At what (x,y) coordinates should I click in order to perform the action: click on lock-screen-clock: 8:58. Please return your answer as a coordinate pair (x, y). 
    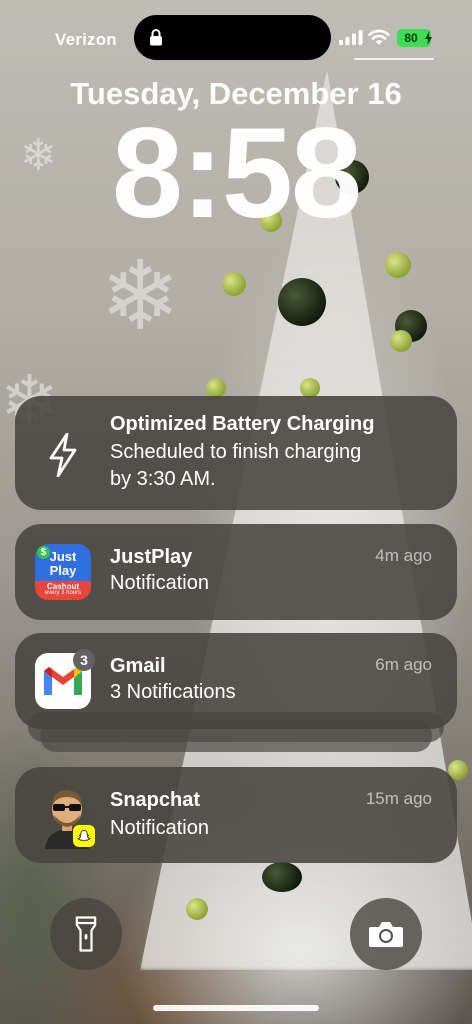
    Looking at the image, I should click on (236, 173).